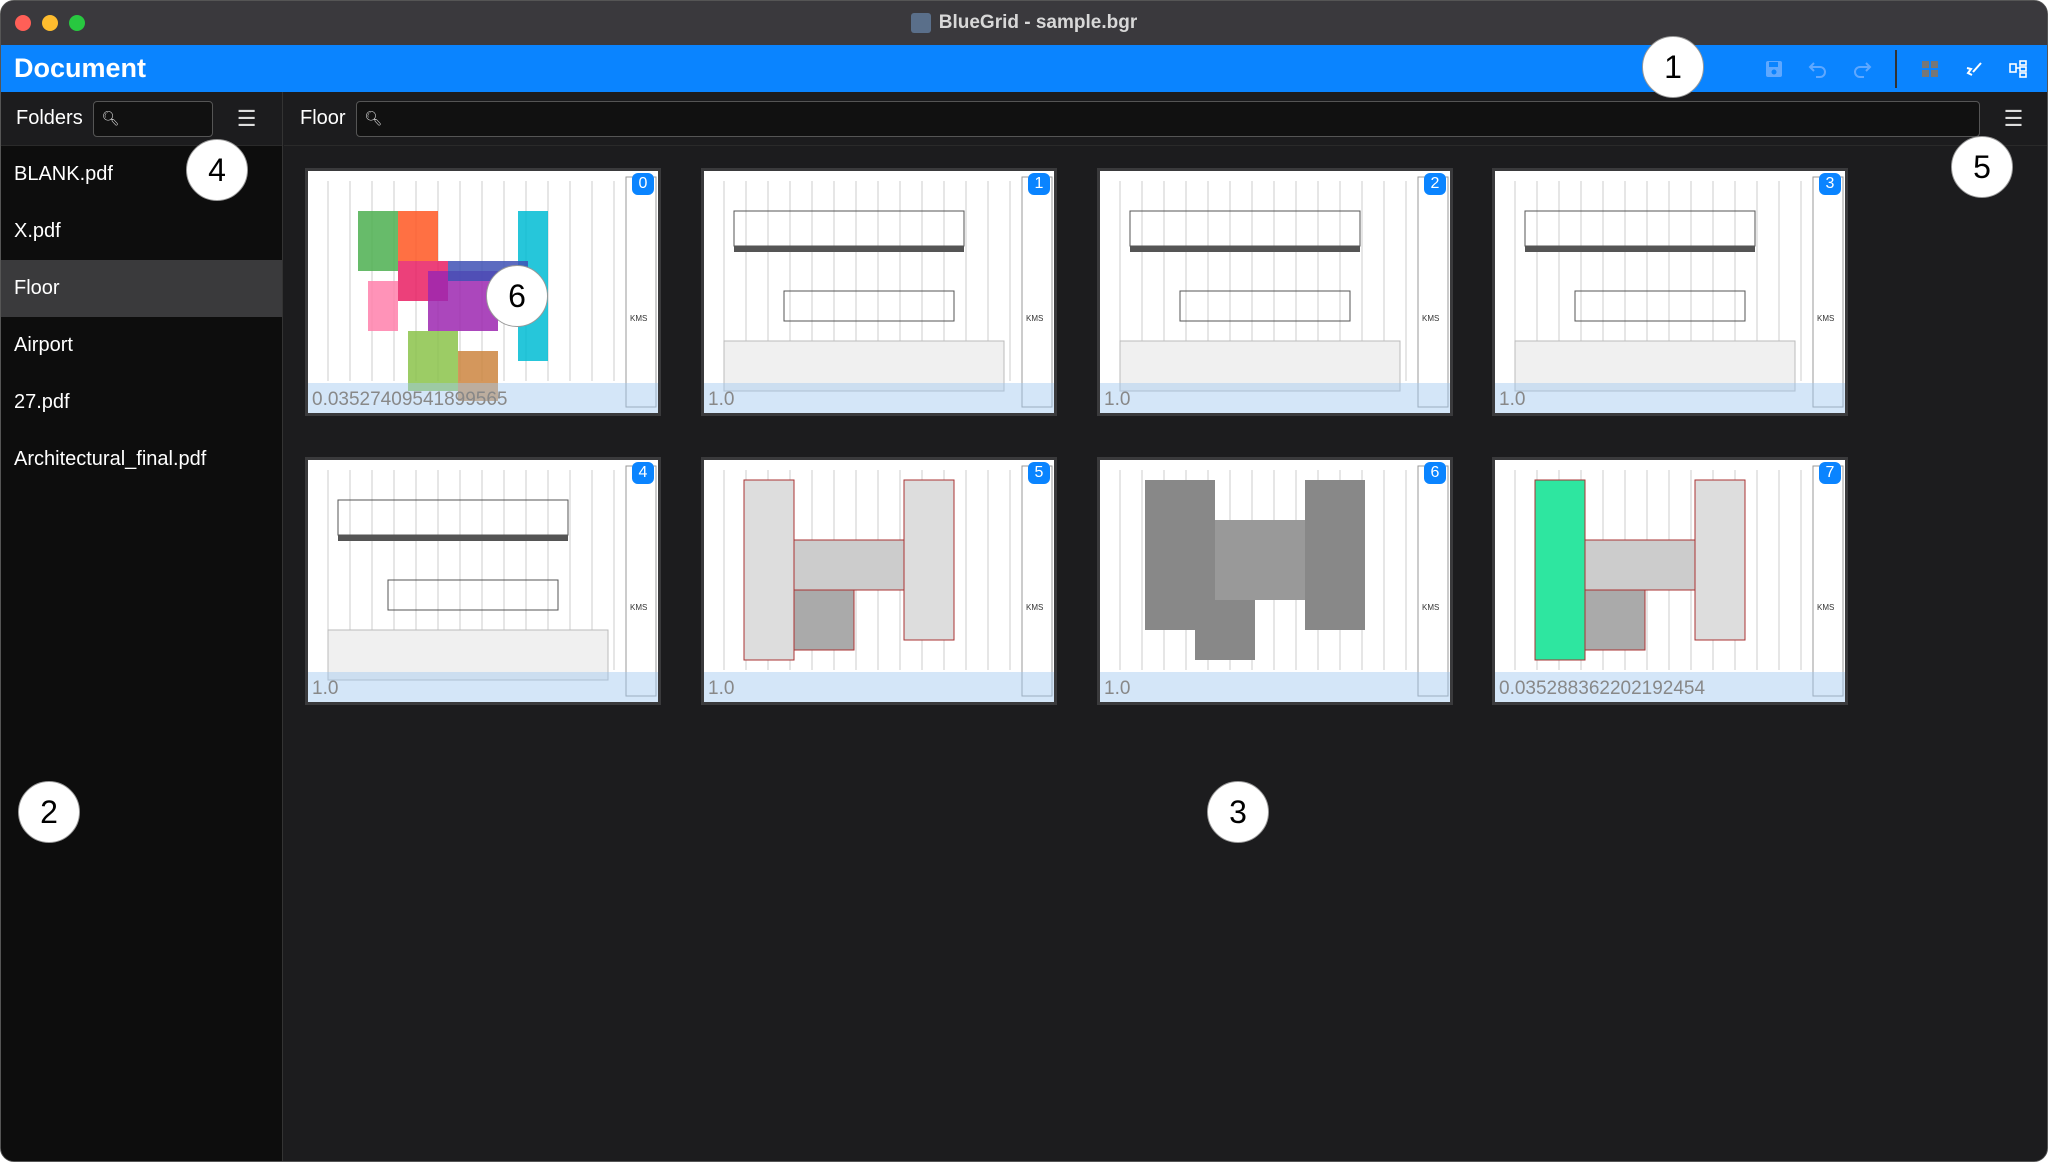 Image resolution: width=2048 pixels, height=1162 pixels. I want to click on sidebar-item-label: BLANK.pdf, so click(63, 174).